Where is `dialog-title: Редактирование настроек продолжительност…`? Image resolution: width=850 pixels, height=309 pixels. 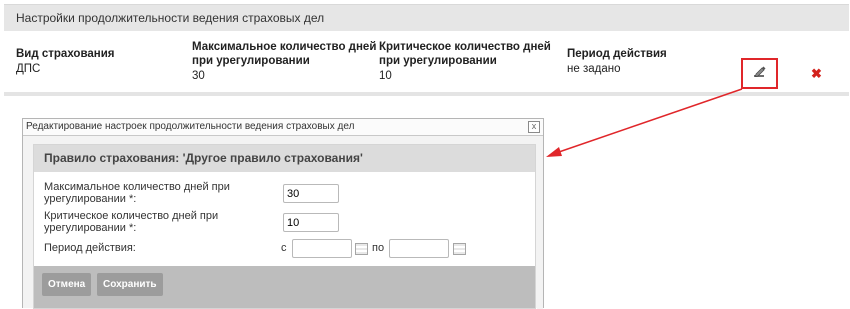
dialog-title: Редактирование настроек продолжительност… is located at coordinates (190, 126).